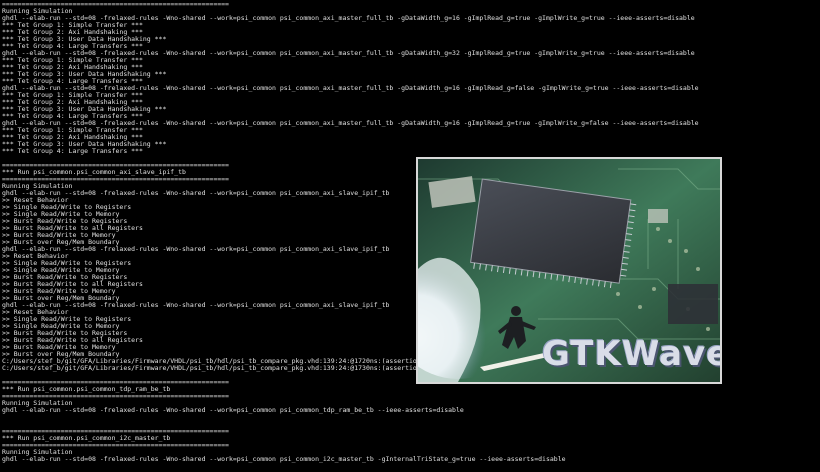 The height and width of the screenshot is (472, 820). What do you see at coordinates (72, 151) in the screenshot?
I see `terminal-line: *** Tet Group 4: Large Transfers ***` at bounding box center [72, 151].